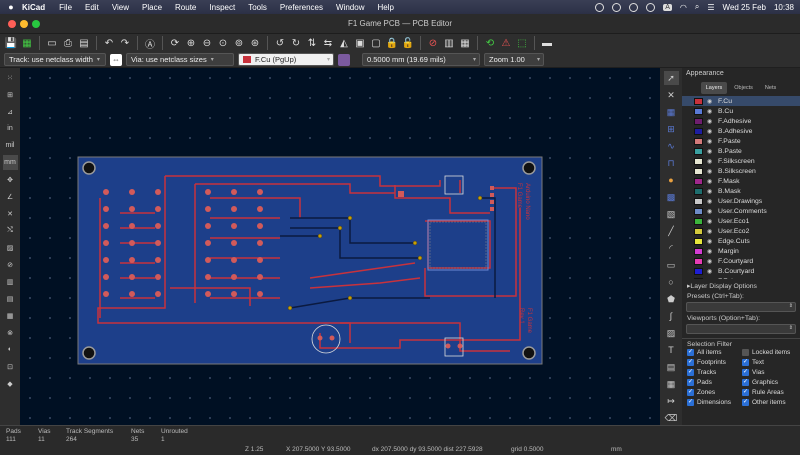 This screenshot has height=455, width=800. What do you see at coordinates (24, 24) in the screenshot?
I see `minimize-window-button` at bounding box center [24, 24].